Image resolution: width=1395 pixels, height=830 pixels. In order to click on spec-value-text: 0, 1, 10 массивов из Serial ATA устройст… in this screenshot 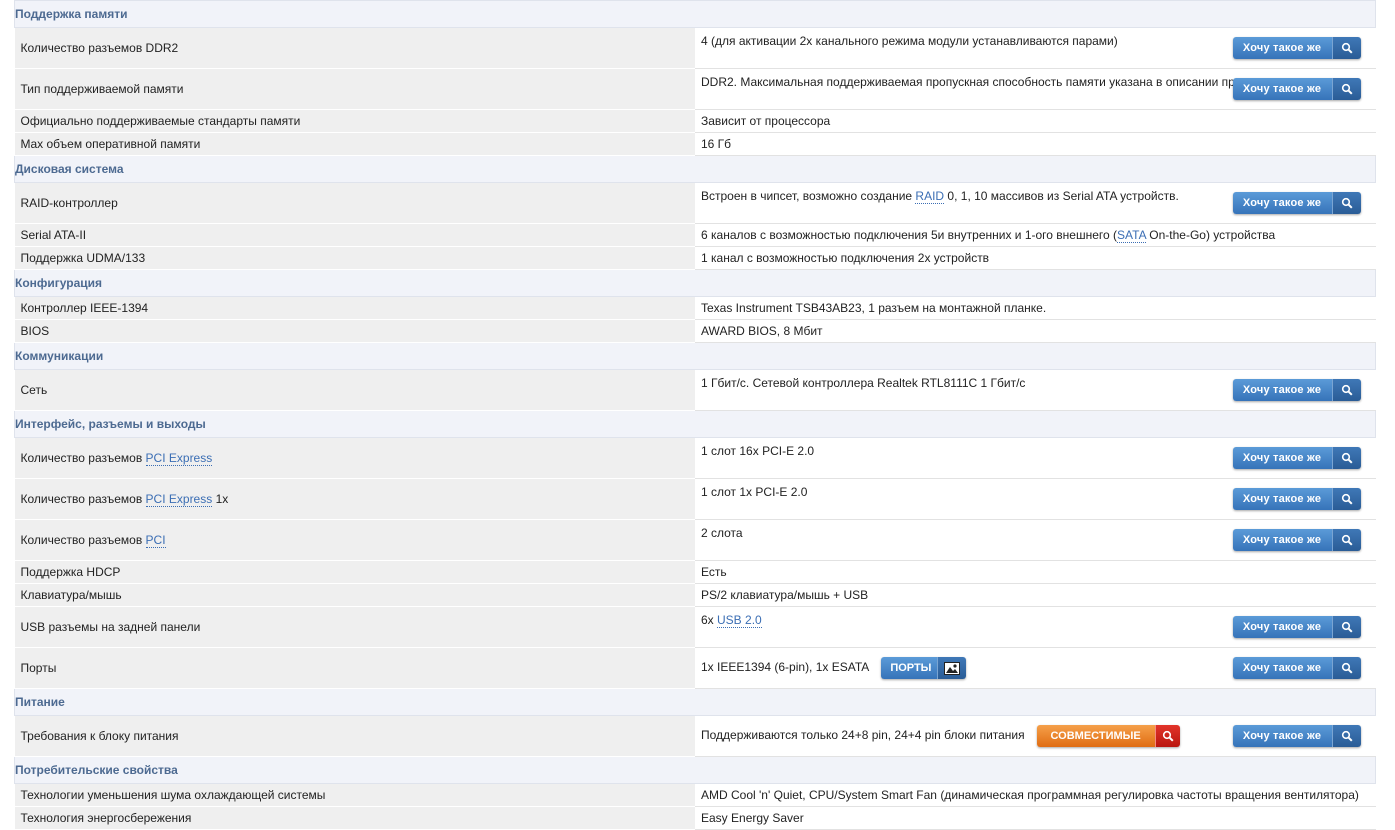, I will do `click(1061, 196)`.